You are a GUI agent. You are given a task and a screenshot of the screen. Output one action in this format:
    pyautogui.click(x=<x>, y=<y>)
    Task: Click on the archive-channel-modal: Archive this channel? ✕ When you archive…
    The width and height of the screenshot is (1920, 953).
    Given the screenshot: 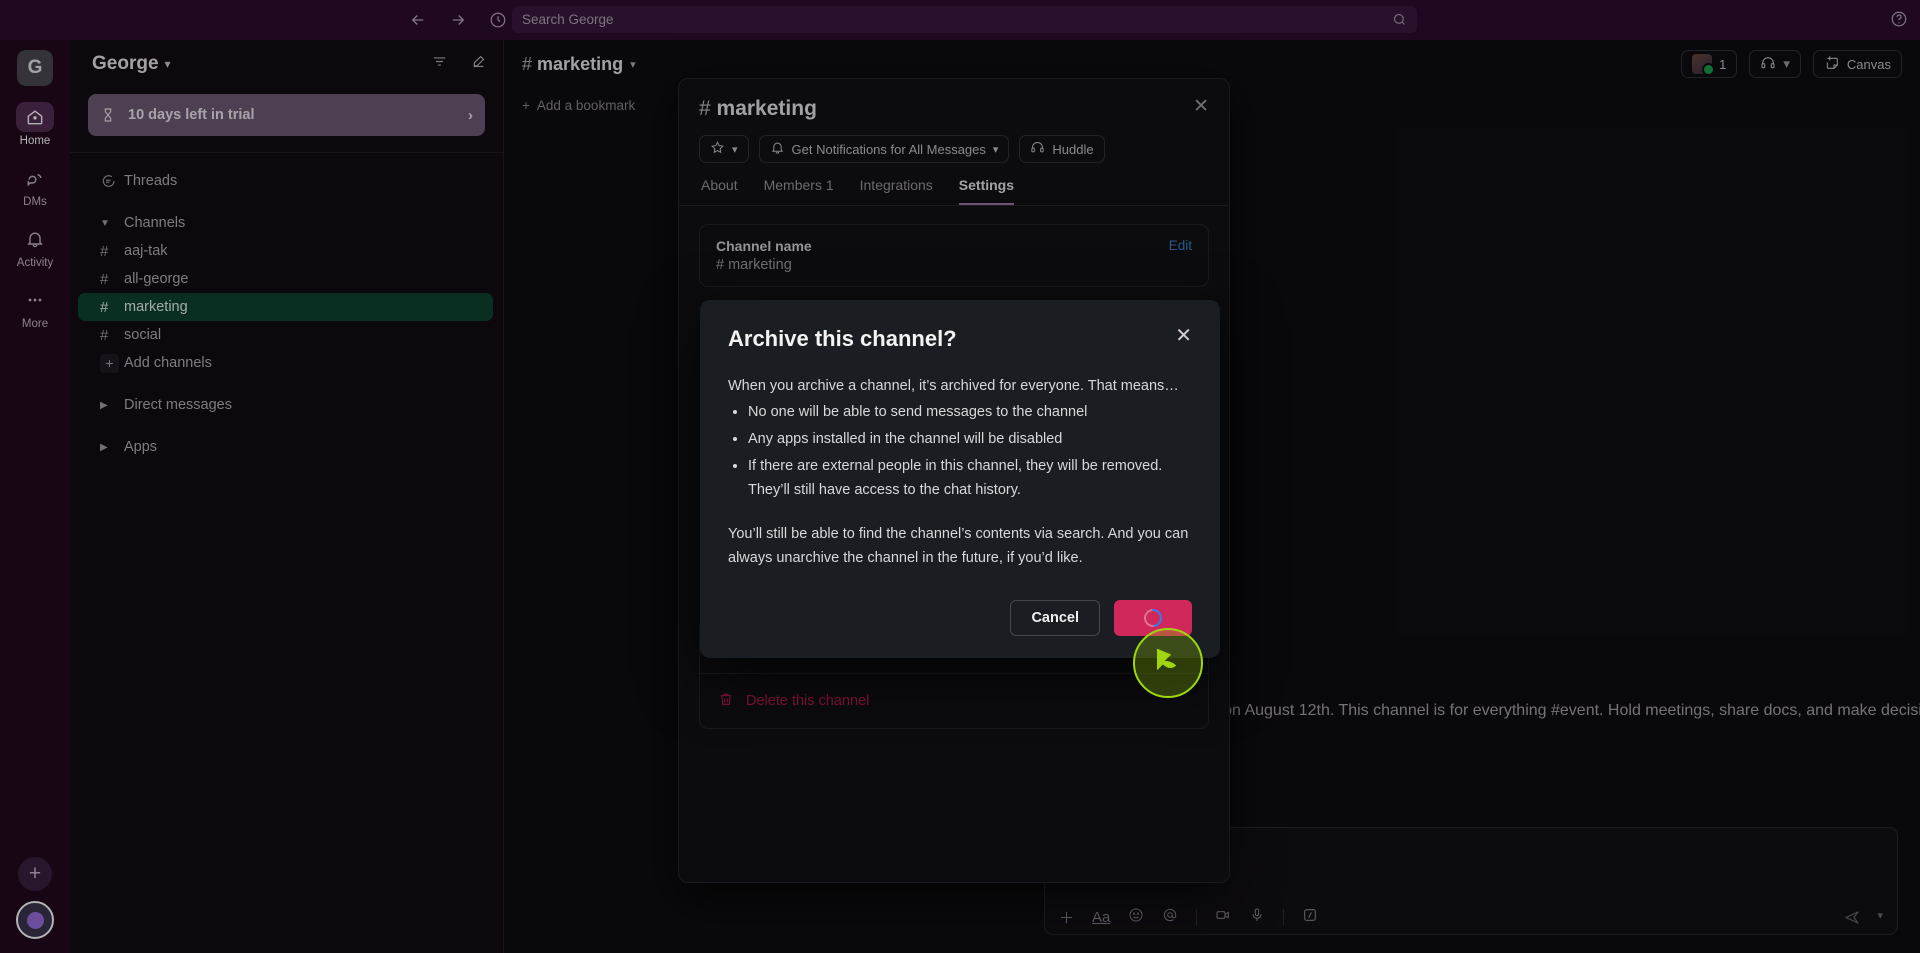 What is the action you would take?
    pyautogui.click(x=960, y=479)
    